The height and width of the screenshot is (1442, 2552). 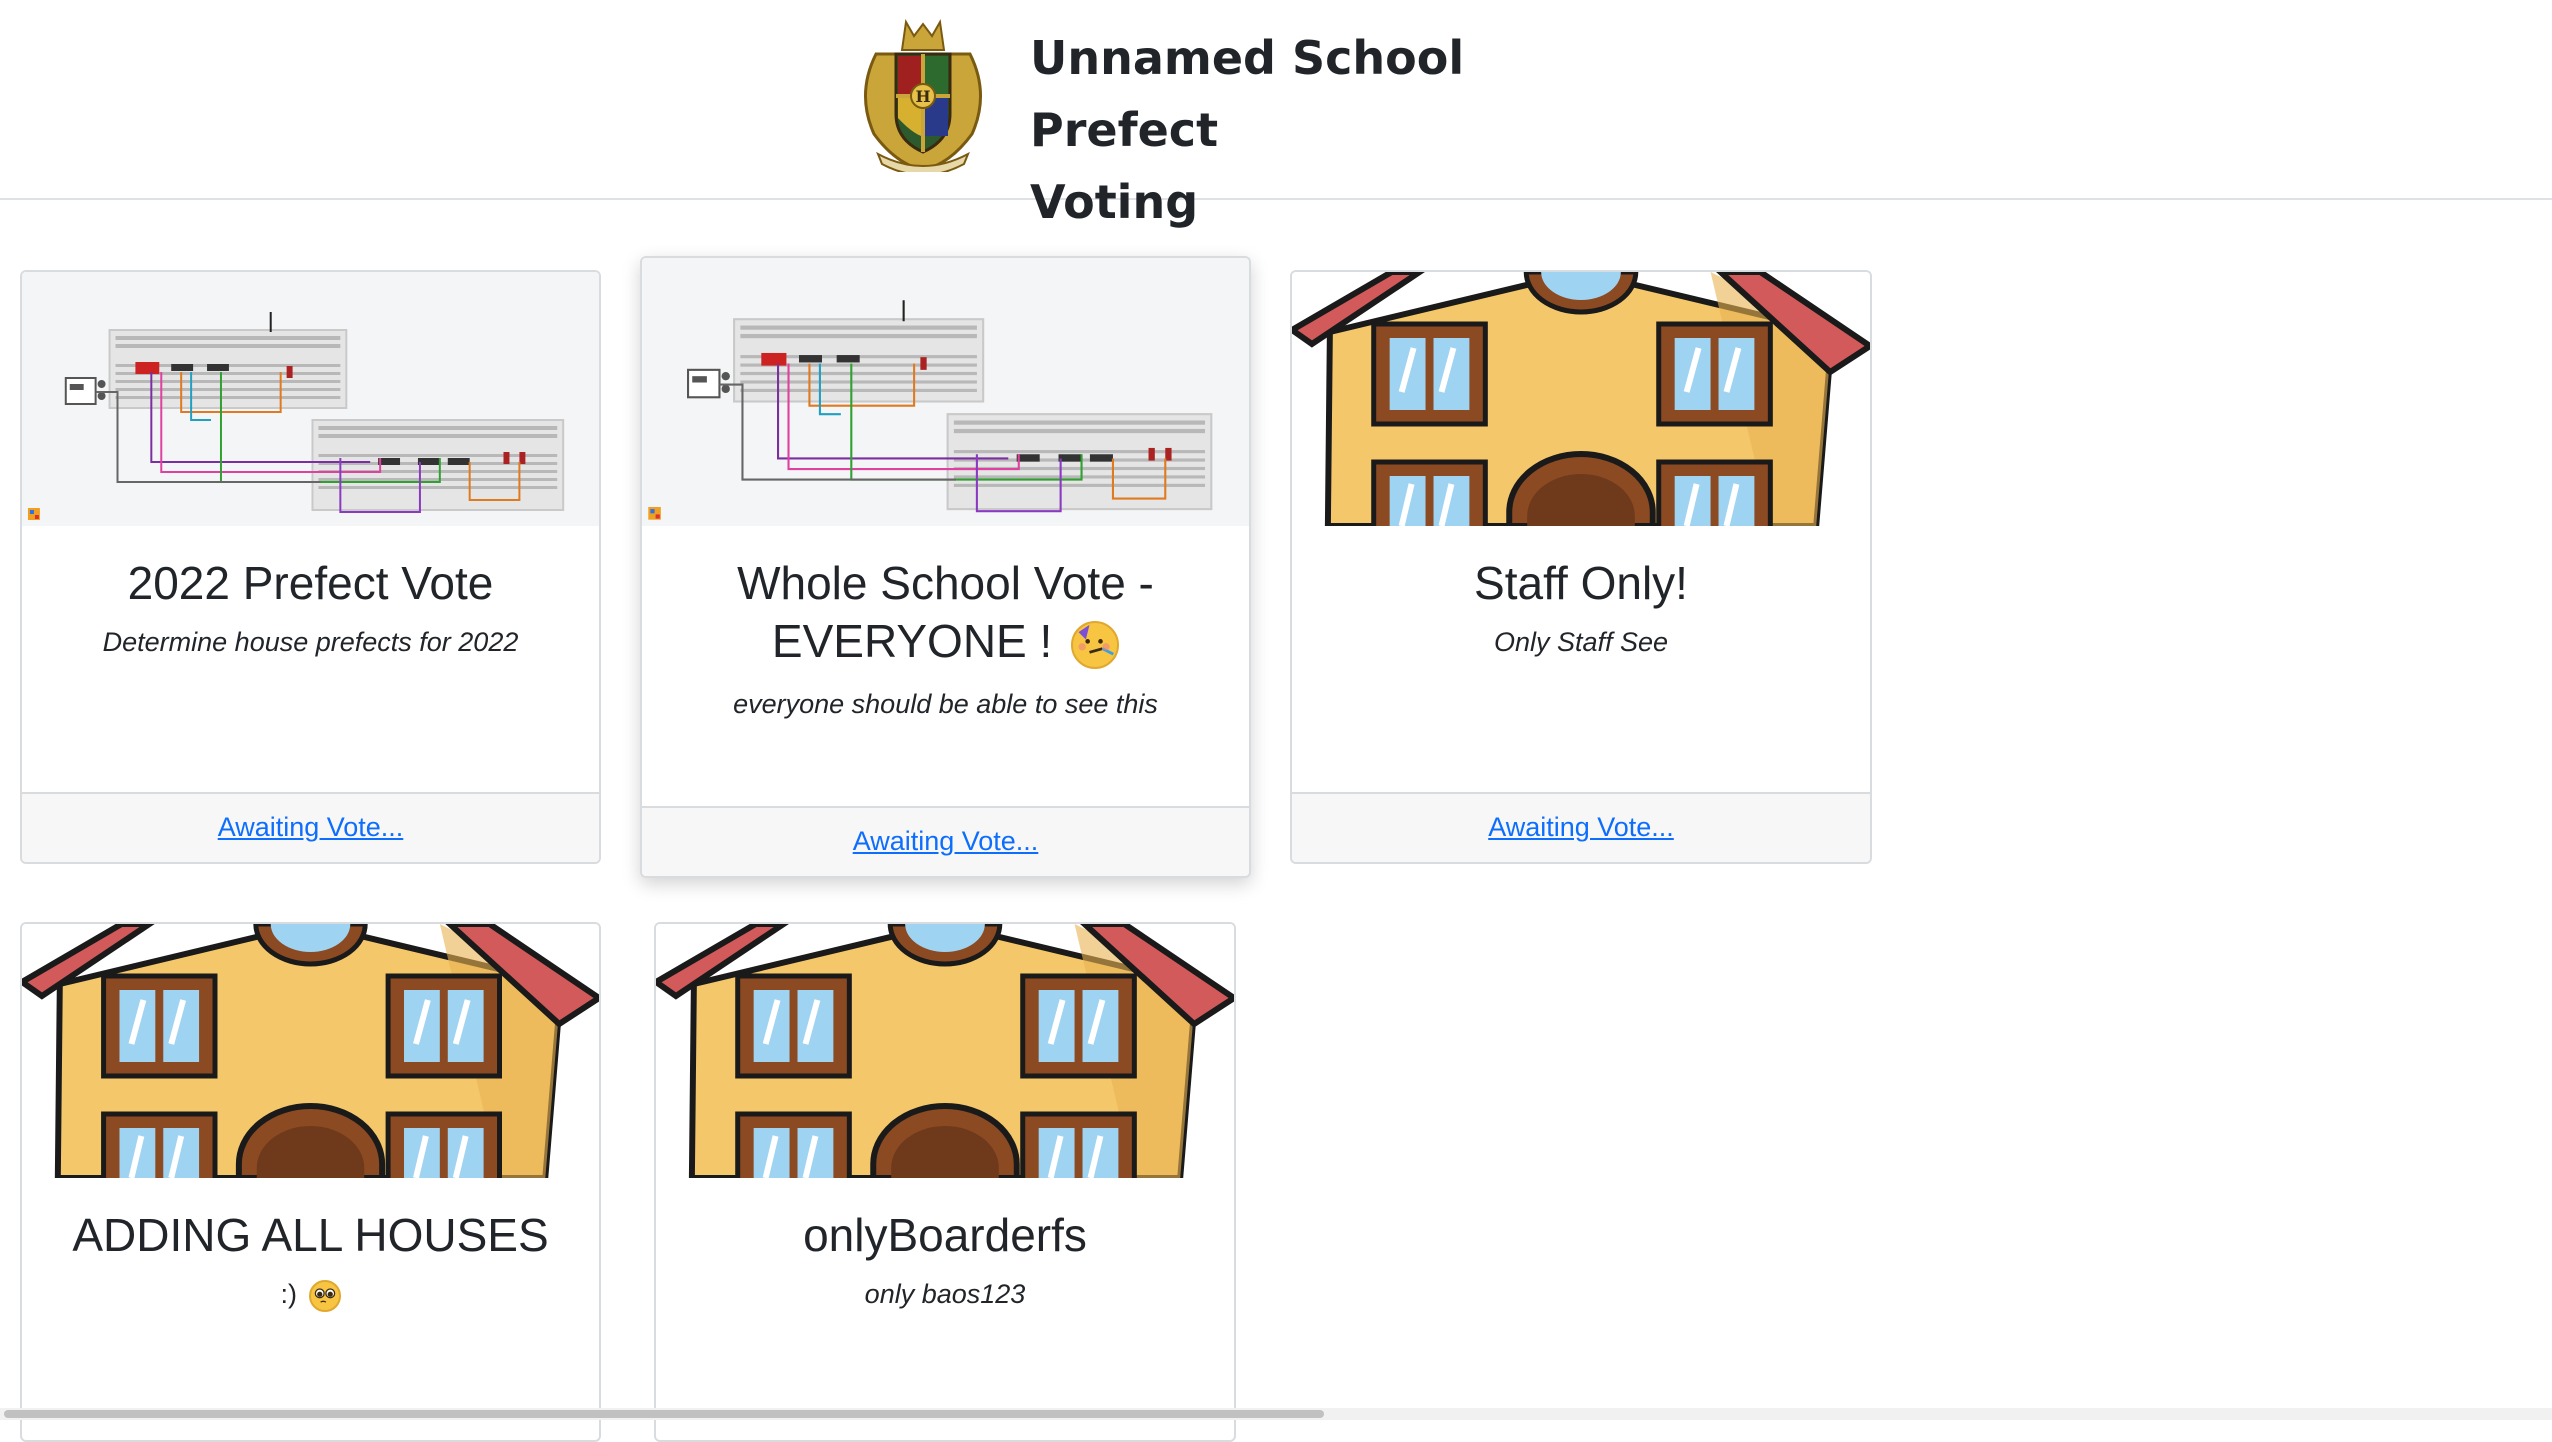 What do you see at coordinates (288, 1294) in the screenshot?
I see `card-description-text: :)` at bounding box center [288, 1294].